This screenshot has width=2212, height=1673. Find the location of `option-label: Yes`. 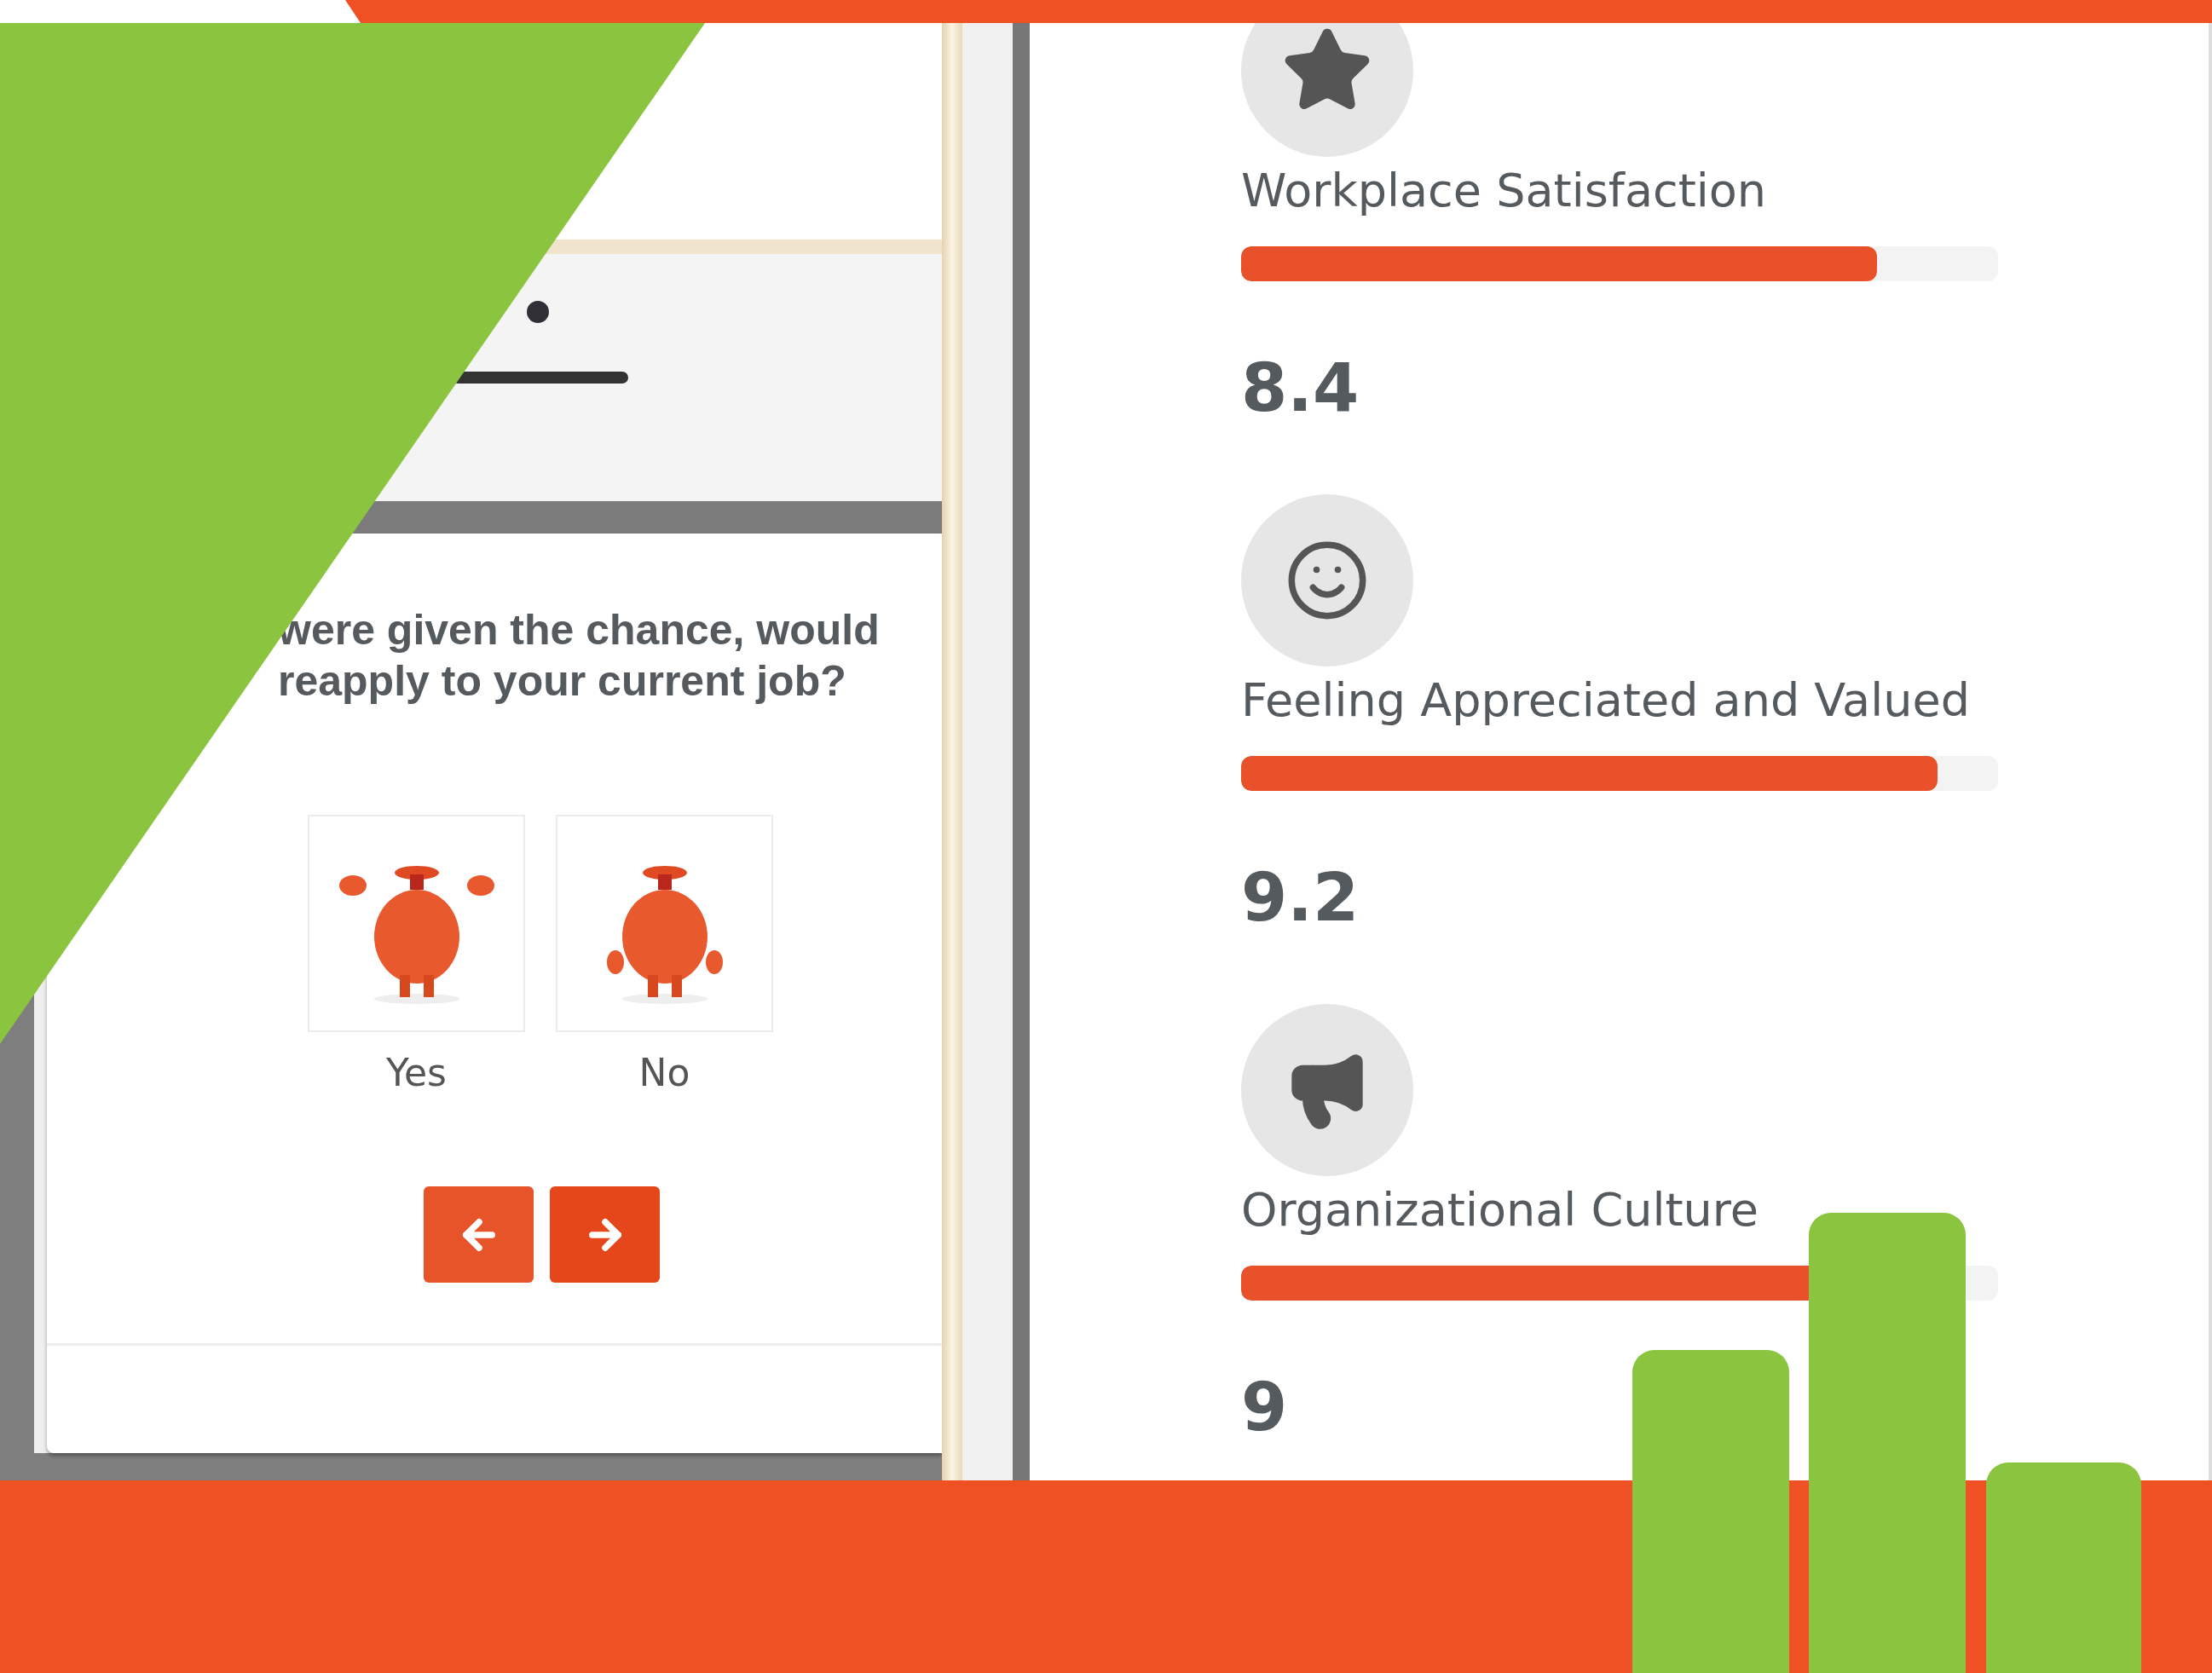

option-label: Yes is located at coordinates (416, 1073).